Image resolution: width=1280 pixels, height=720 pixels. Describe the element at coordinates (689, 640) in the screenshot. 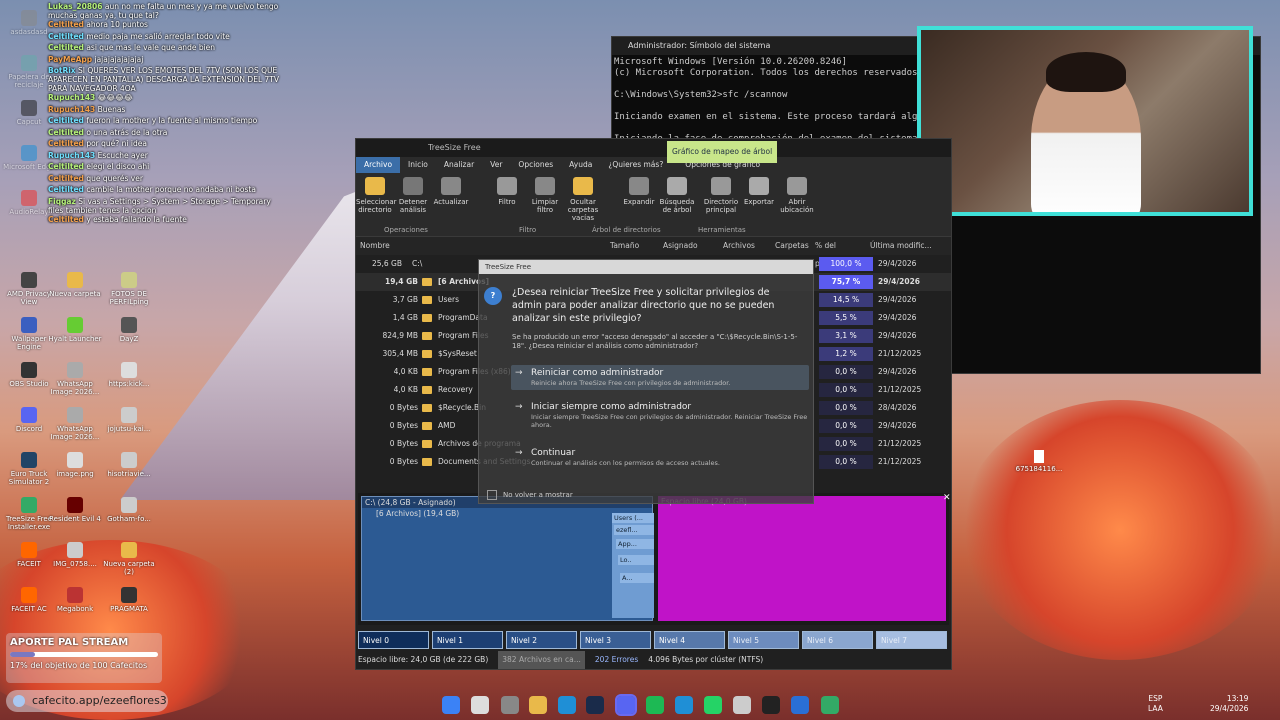

I see `level-button: Nivel 4` at that location.